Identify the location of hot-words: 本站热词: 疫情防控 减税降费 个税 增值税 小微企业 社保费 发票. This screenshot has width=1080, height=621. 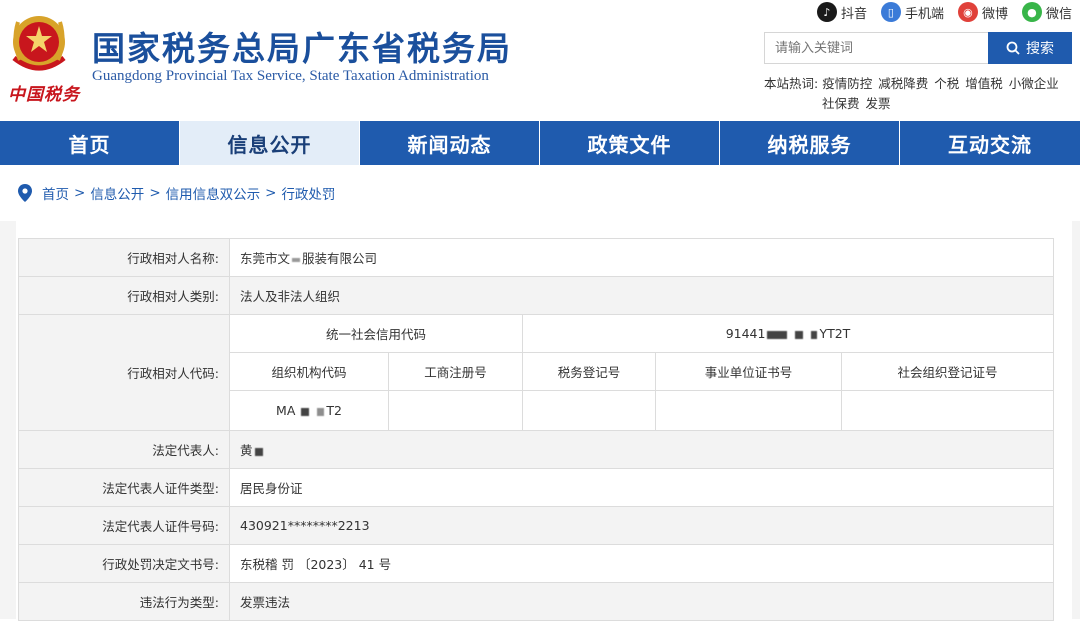
(919, 94).